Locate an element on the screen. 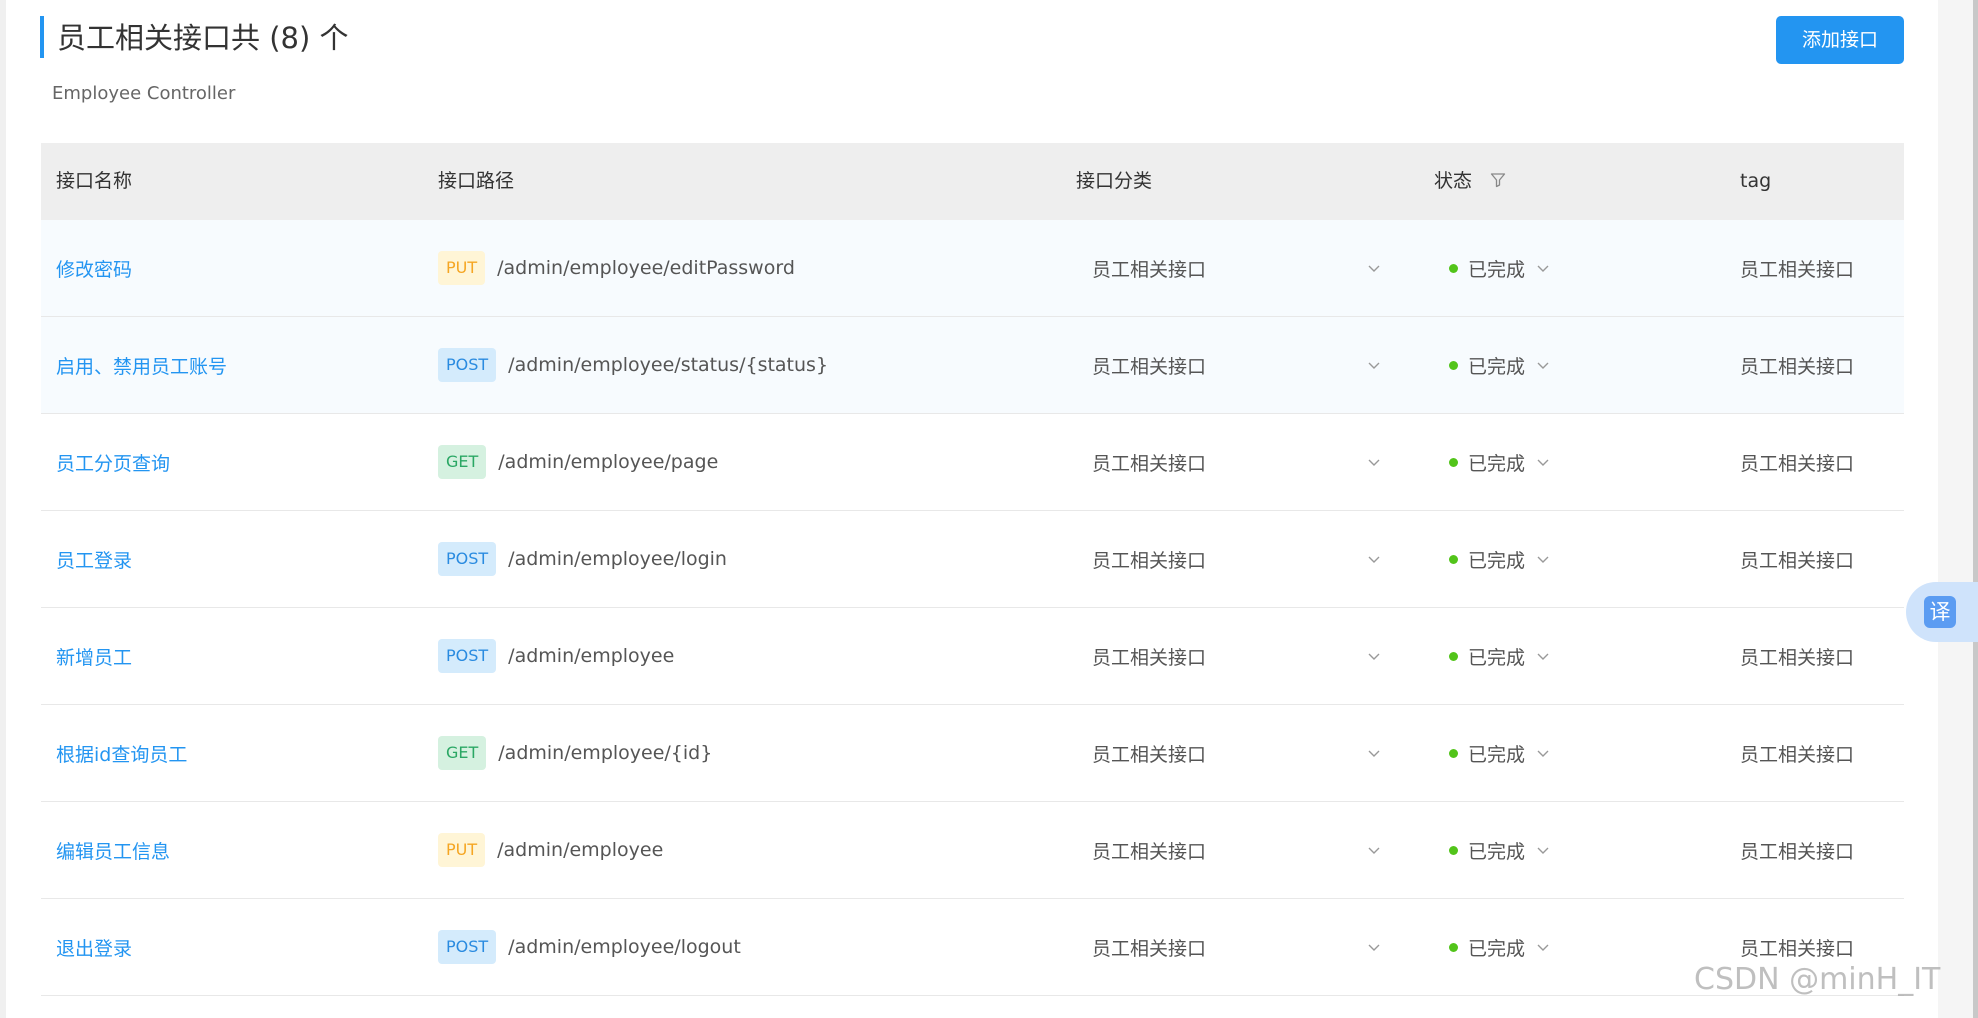 The image size is (1978, 1018). interface-path-cell: POST/admin/employee/login is located at coordinates (582, 559).